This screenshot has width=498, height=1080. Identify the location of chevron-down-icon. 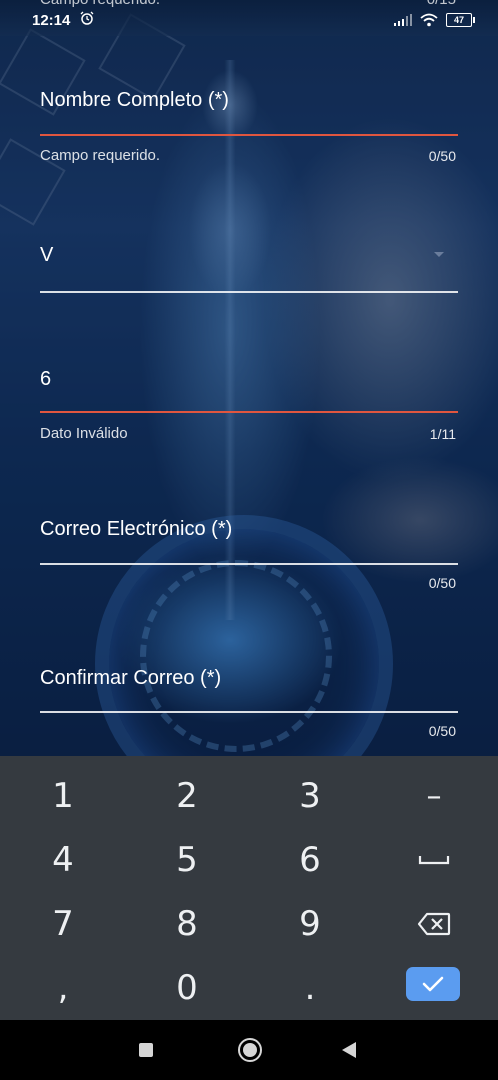
(439, 254).